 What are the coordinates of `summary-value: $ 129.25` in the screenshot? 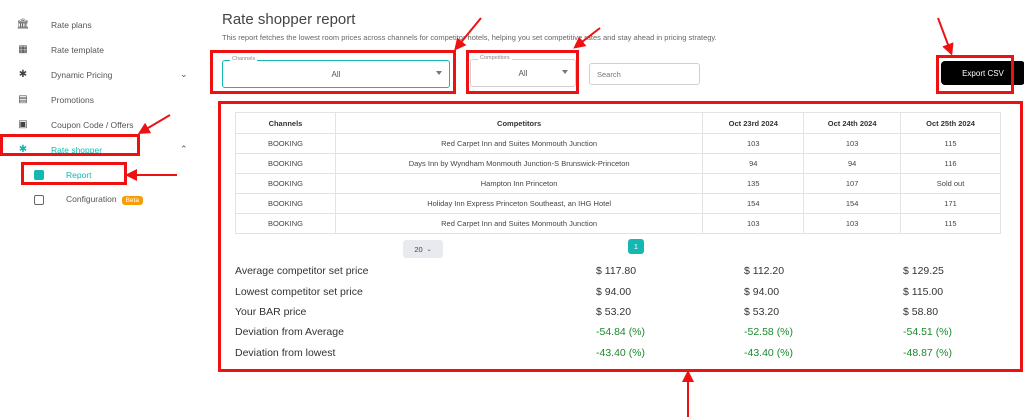 It's located at (923, 271).